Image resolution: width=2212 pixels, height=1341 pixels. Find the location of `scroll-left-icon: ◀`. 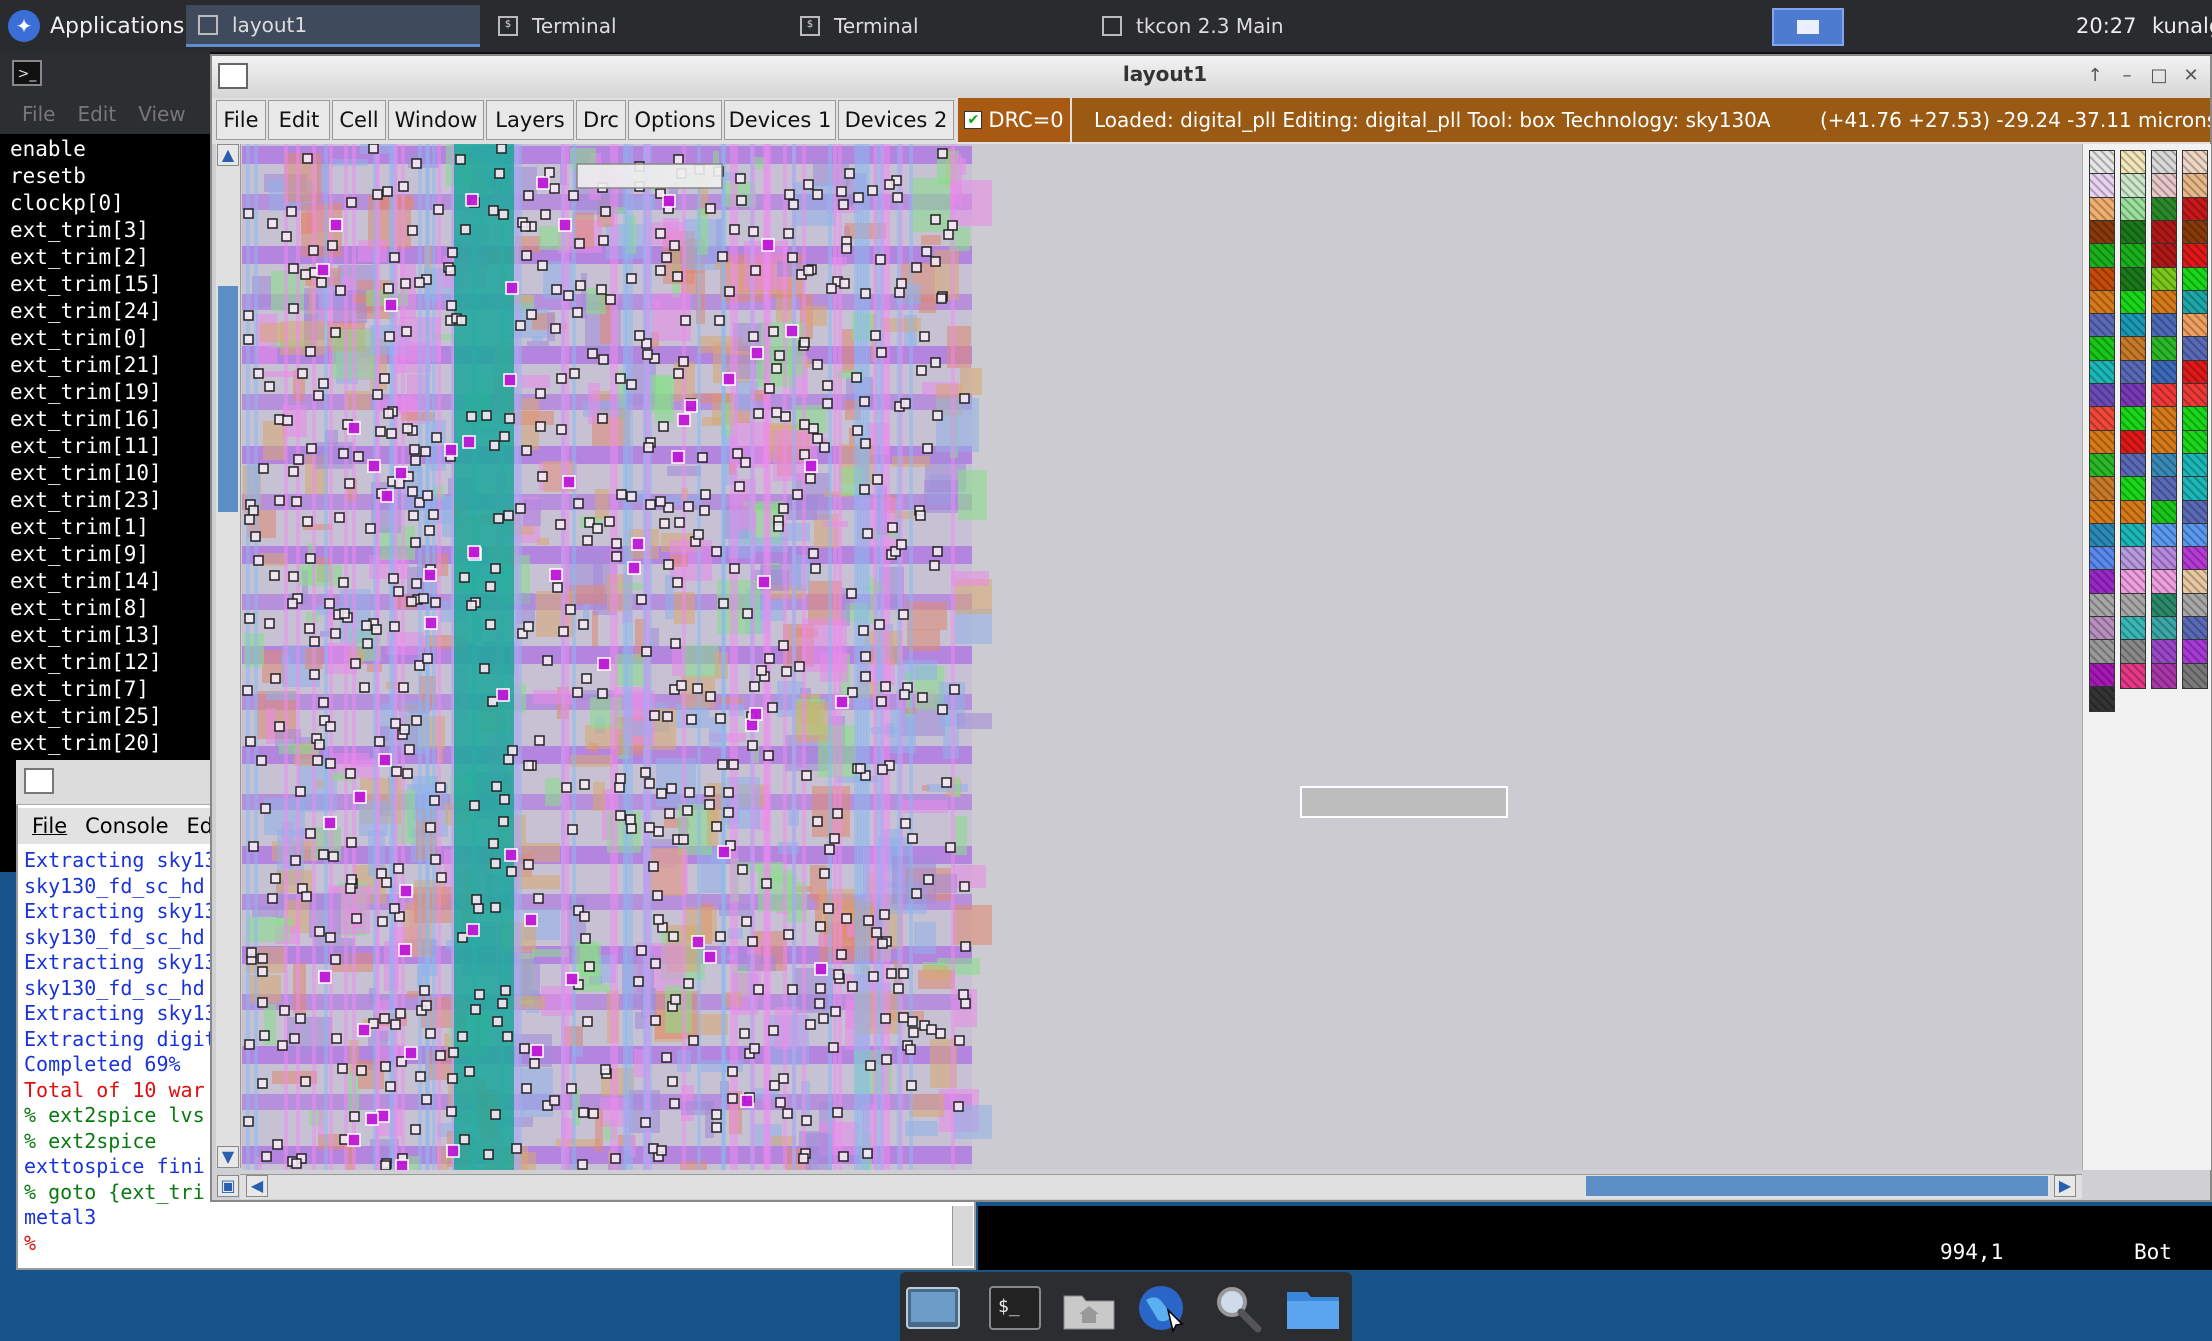

scroll-left-icon: ◀ is located at coordinates (257, 1186).